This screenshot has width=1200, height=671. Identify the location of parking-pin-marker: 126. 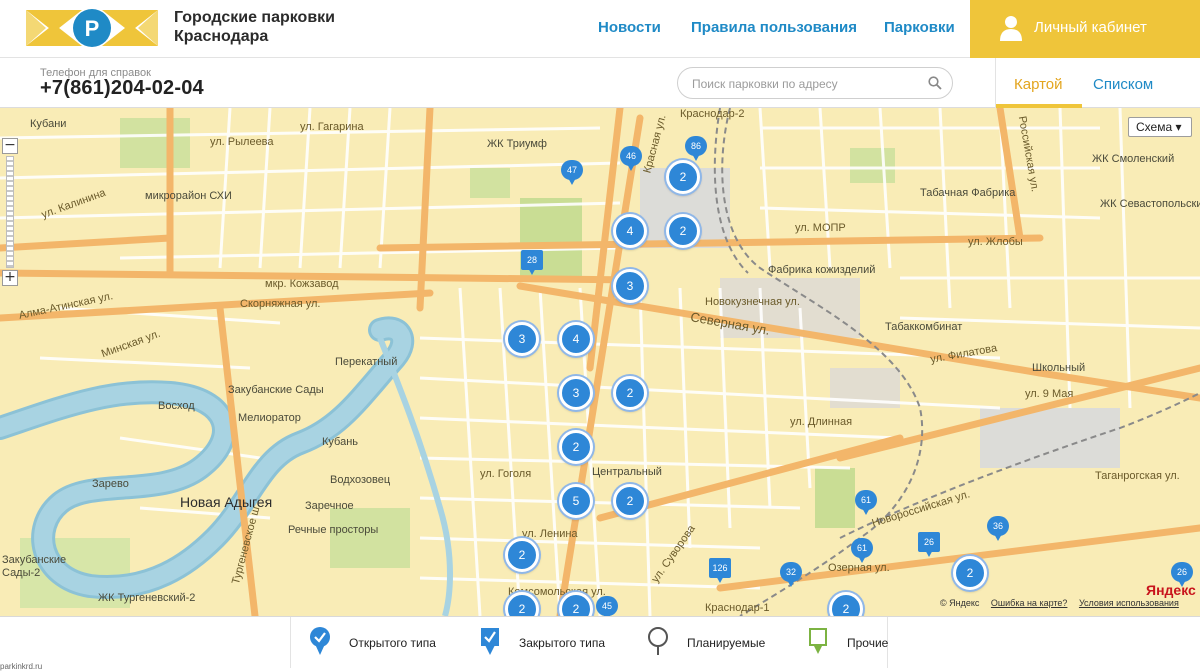
(720, 571).